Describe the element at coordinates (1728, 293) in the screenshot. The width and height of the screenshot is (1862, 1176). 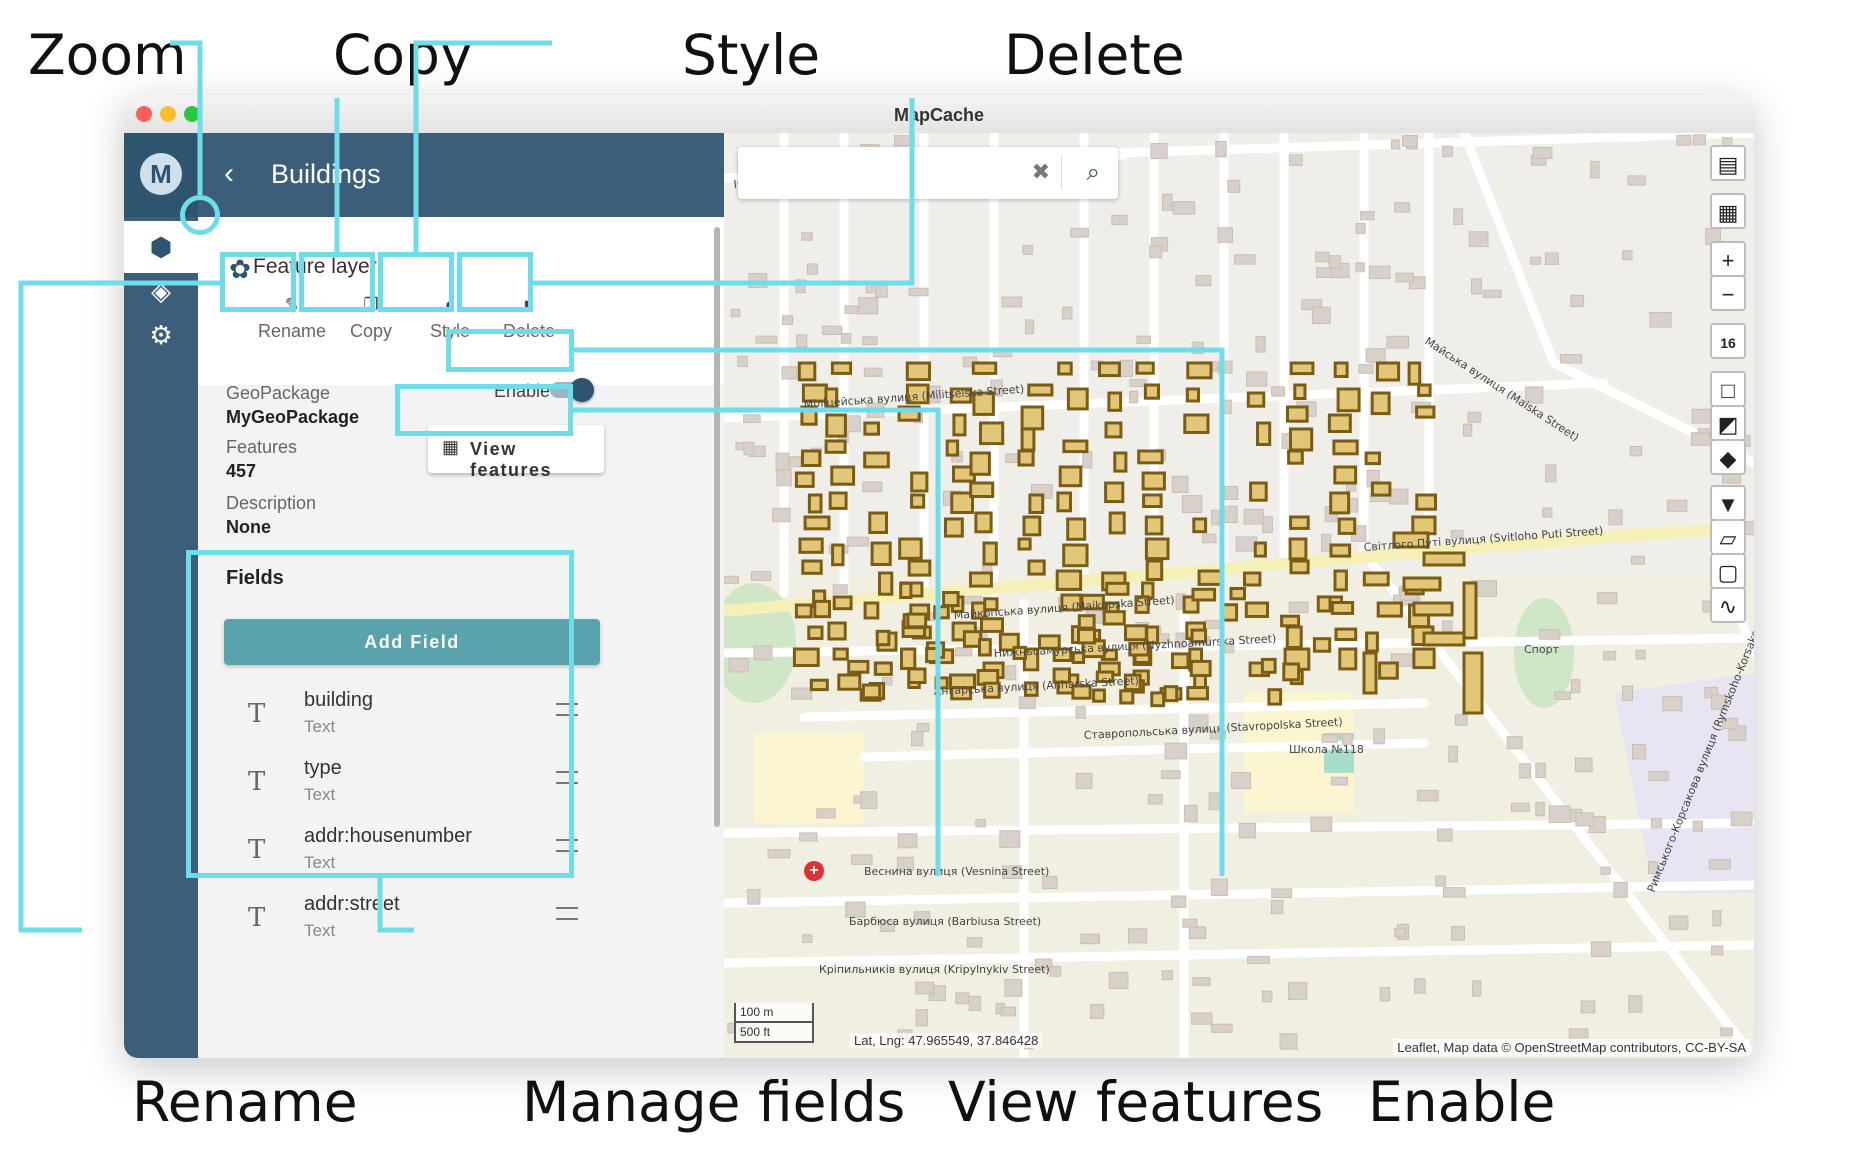
I see `zoom-out-button: −` at that location.